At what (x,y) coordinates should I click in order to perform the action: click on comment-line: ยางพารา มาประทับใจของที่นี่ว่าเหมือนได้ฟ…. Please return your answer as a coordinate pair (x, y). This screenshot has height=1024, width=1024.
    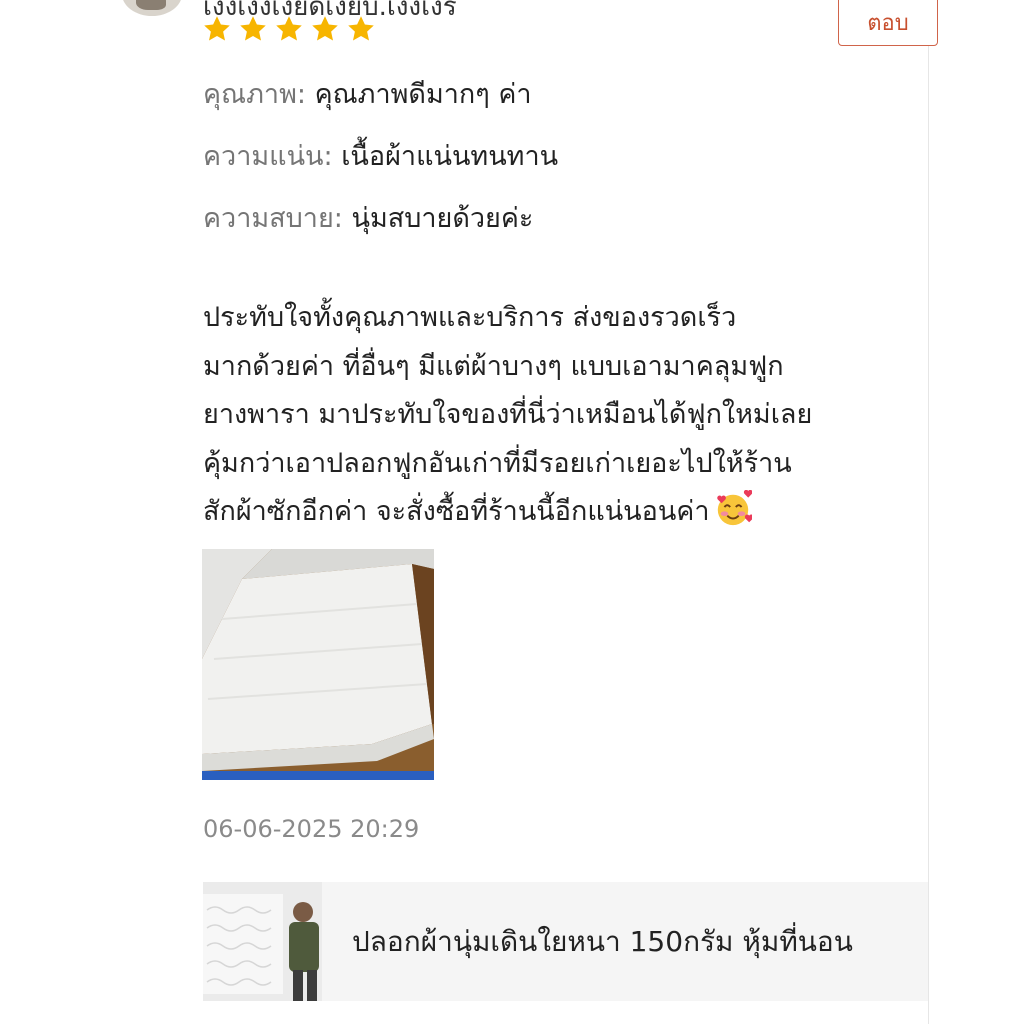
    Looking at the image, I should click on (508, 414).